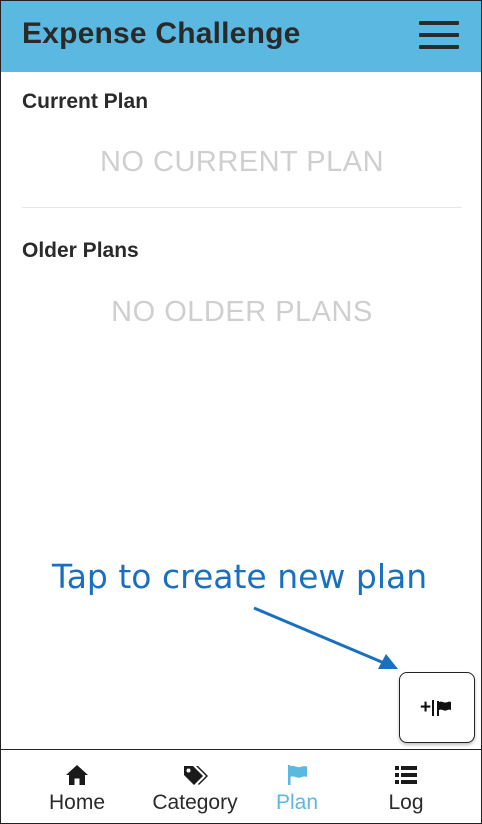 The image size is (482, 824). Describe the element at coordinates (195, 802) in the screenshot. I see `nav-label-category: Category` at that location.